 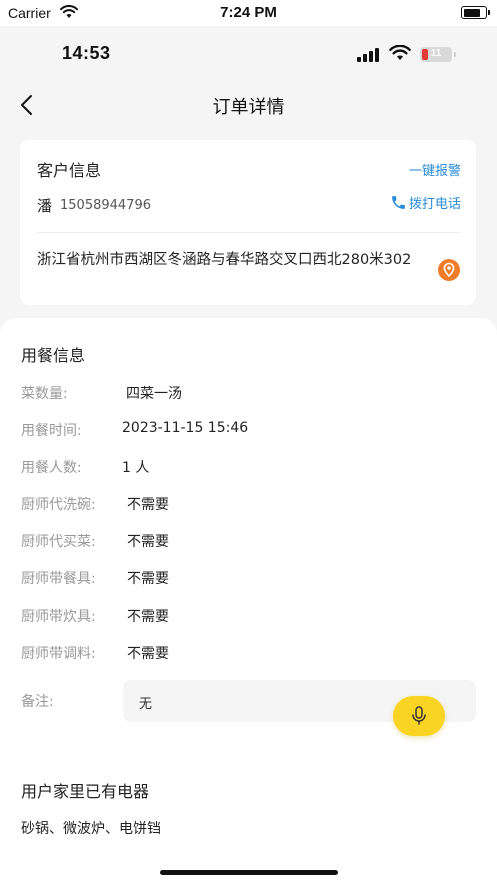 I want to click on location-button, so click(x=449, y=270).